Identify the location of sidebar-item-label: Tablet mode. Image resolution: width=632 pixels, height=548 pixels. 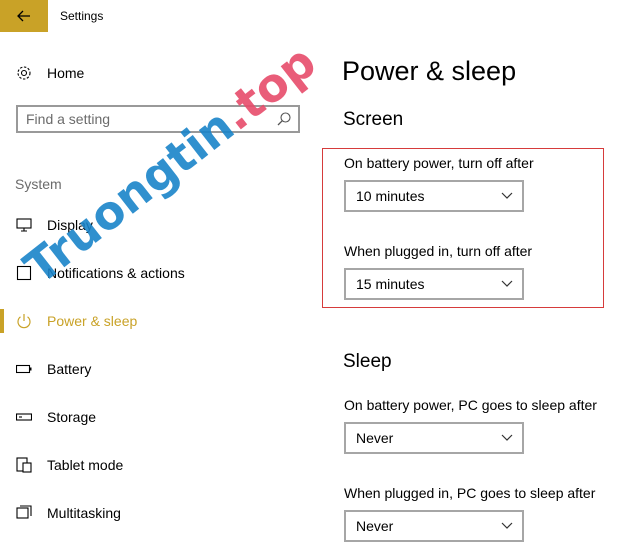
(85, 465).